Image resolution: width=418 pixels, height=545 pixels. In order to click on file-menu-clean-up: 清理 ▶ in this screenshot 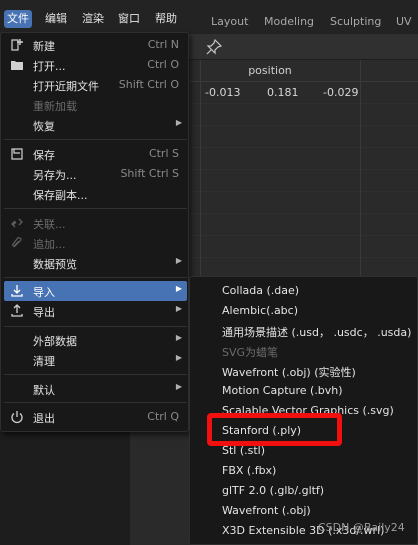, I will do `click(95, 360)`.